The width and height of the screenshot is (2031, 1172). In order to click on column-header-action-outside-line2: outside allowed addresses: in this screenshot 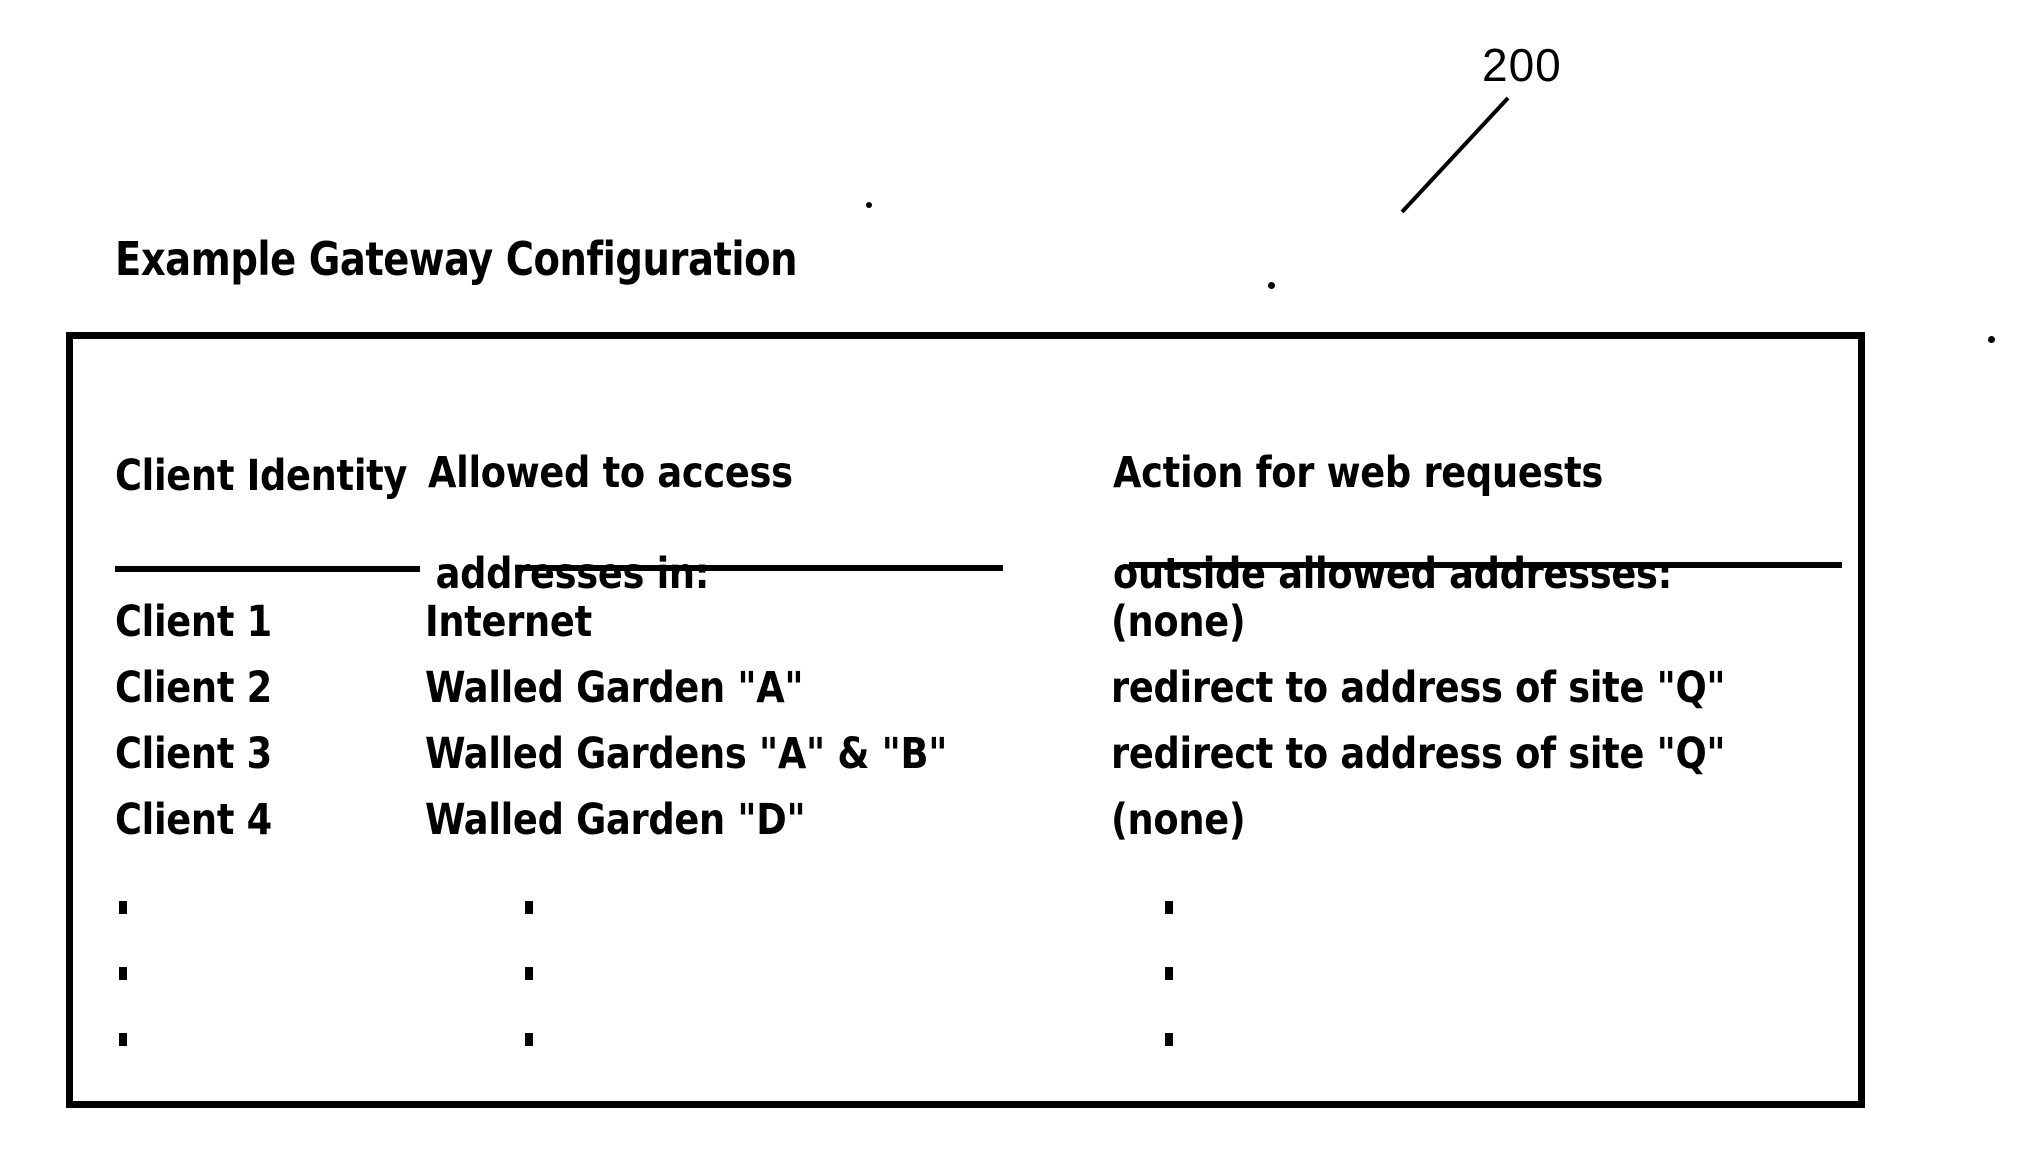, I will do `click(1393, 574)`.